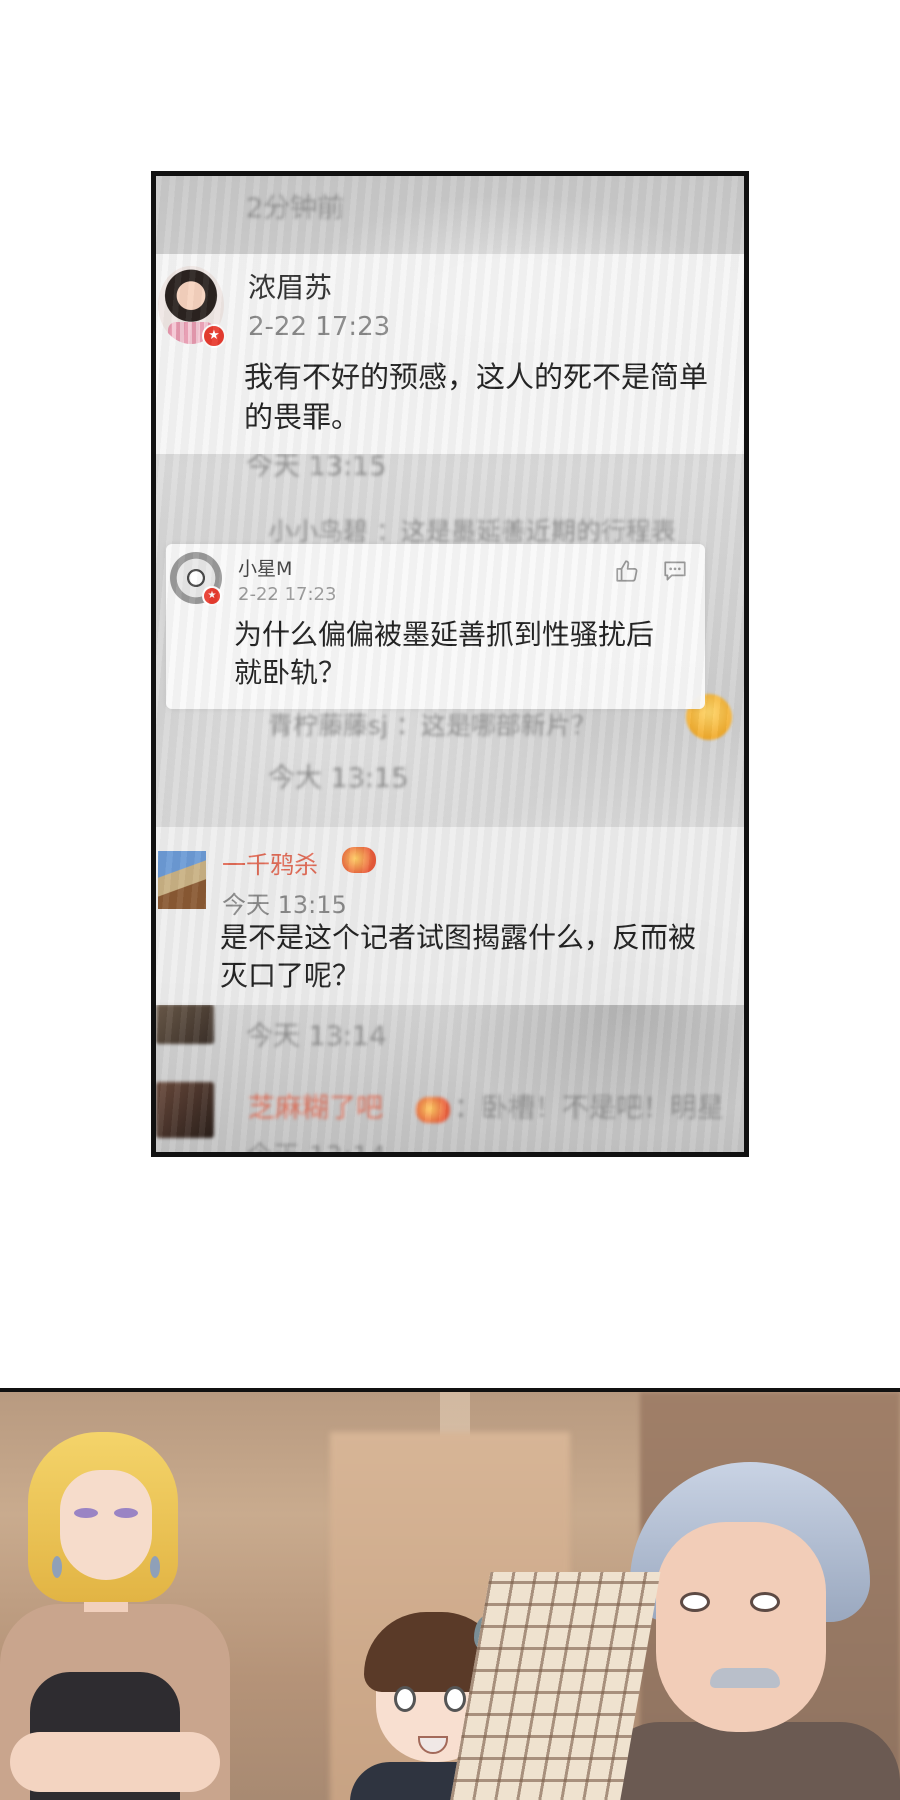 This screenshot has height=1800, width=900. What do you see at coordinates (476, 397) in the screenshot?
I see `comment-text: 我有不好的预感，这人的死不是简单的畏罪。` at bounding box center [476, 397].